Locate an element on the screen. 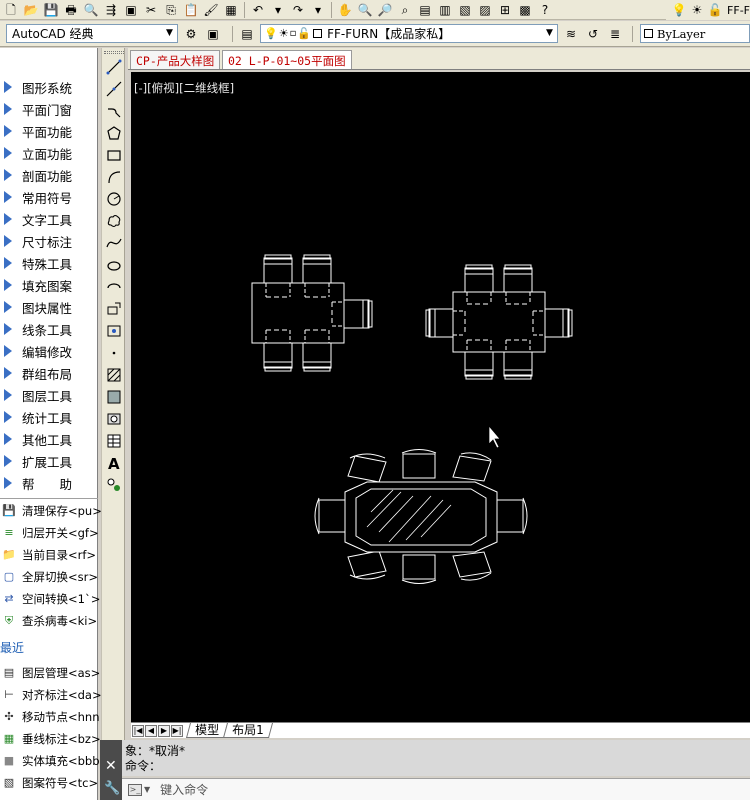 This screenshot has width=750, height=800. layout-tab: 模型 is located at coordinates (207, 730).